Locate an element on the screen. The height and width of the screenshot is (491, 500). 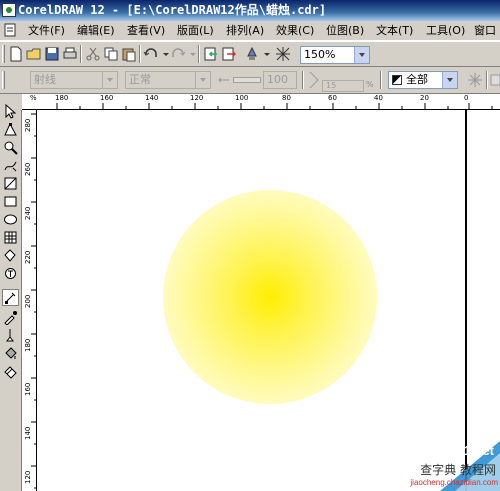
menu-view: 查看(V) is located at coordinates (146, 30).